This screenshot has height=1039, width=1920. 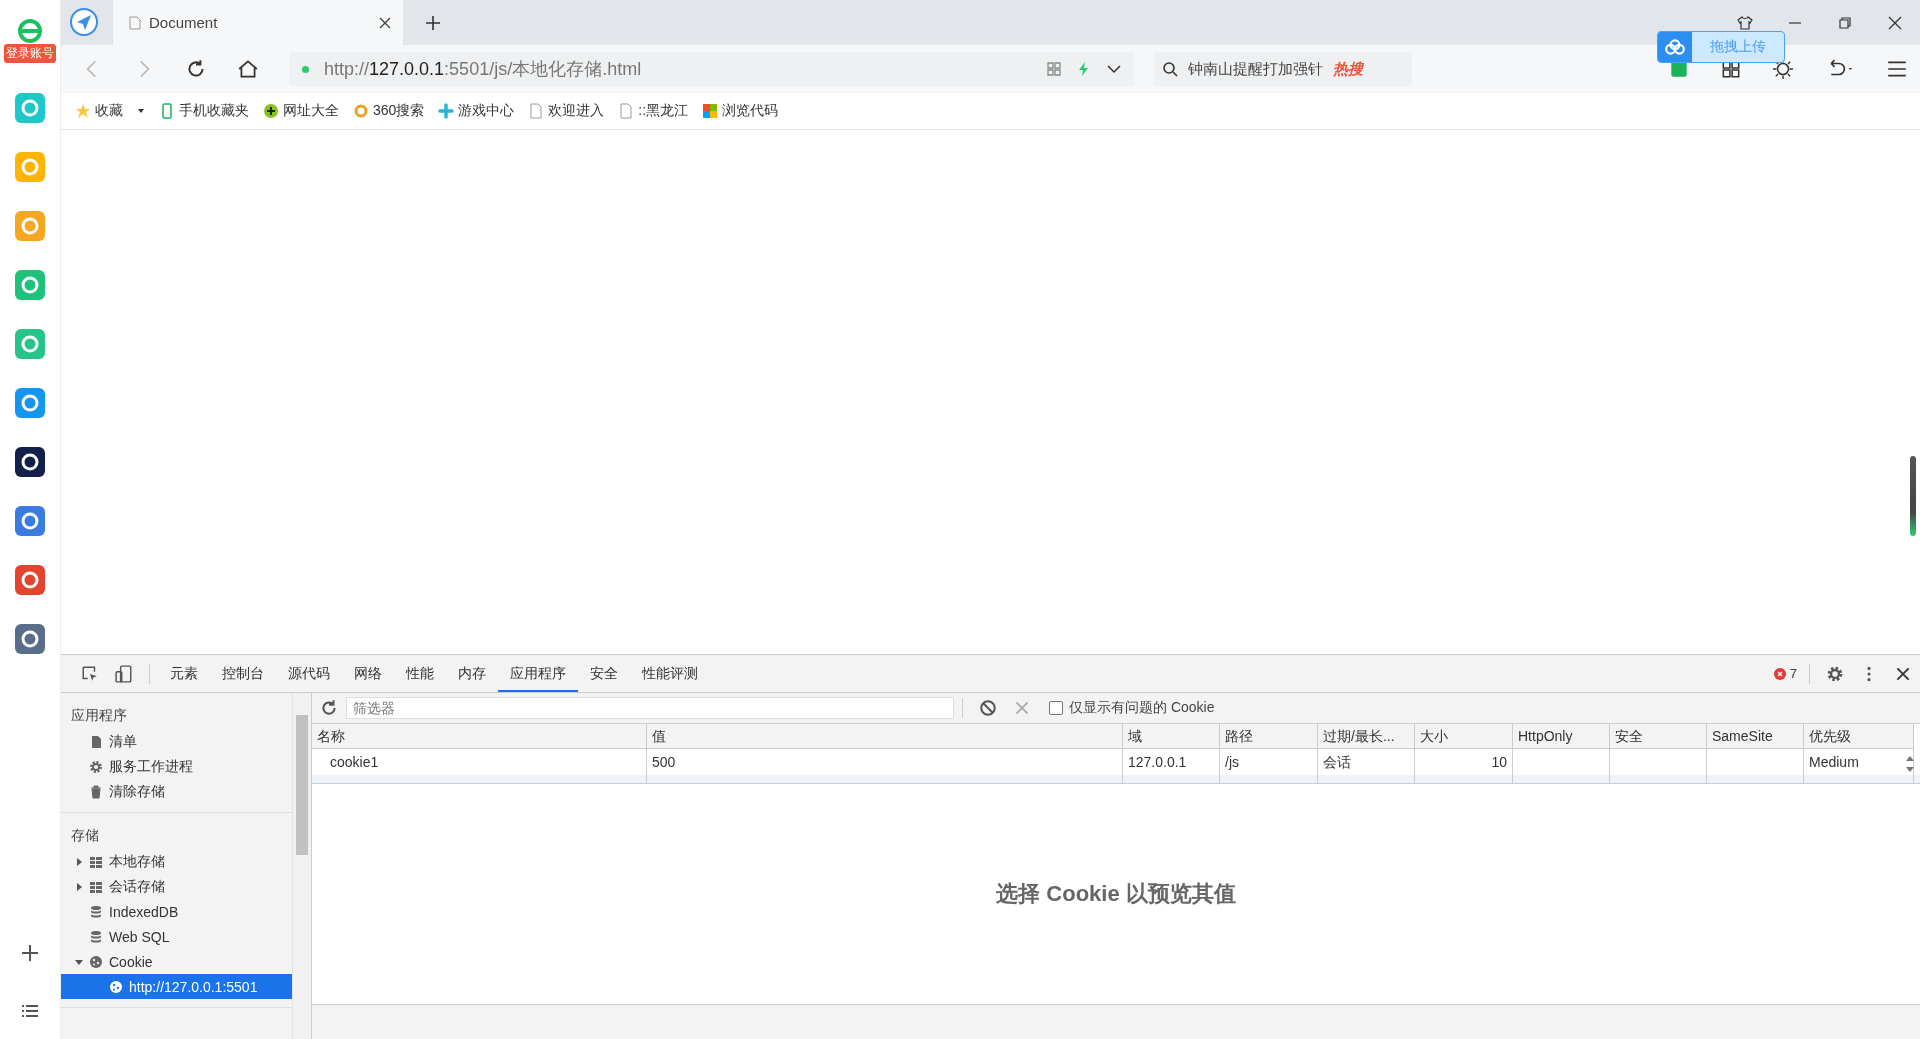 I want to click on secure-dot-icon, so click(x=305, y=69).